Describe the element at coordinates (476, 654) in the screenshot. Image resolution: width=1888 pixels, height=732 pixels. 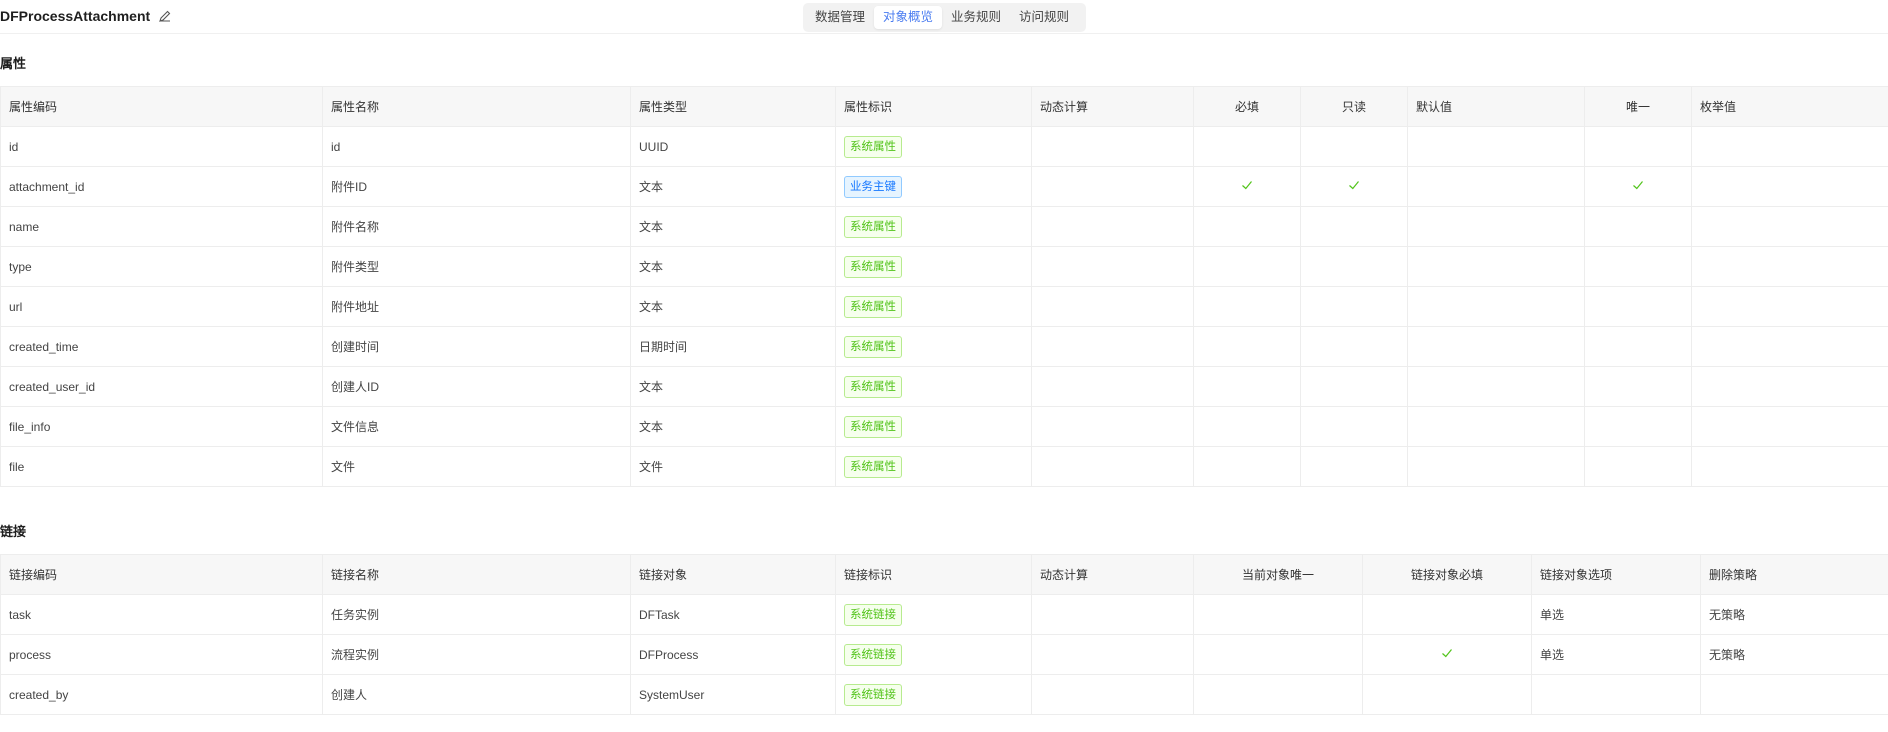
I see `link-name: 流程实例` at that location.